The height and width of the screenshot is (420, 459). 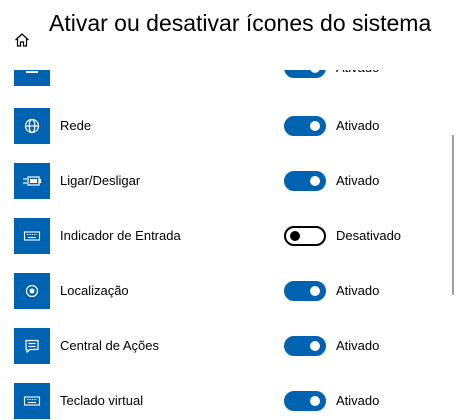 What do you see at coordinates (220, 356) in the screenshot?
I see `list-item-central-de-acoes: Central de Ações Ativado` at bounding box center [220, 356].